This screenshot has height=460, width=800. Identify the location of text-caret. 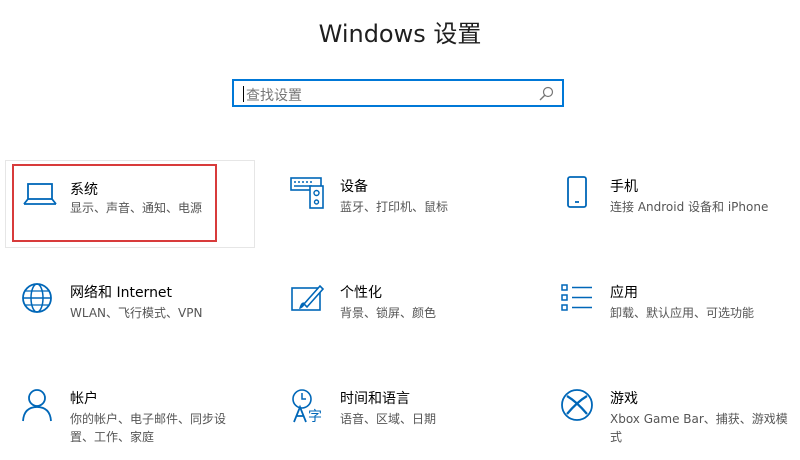
(243, 94).